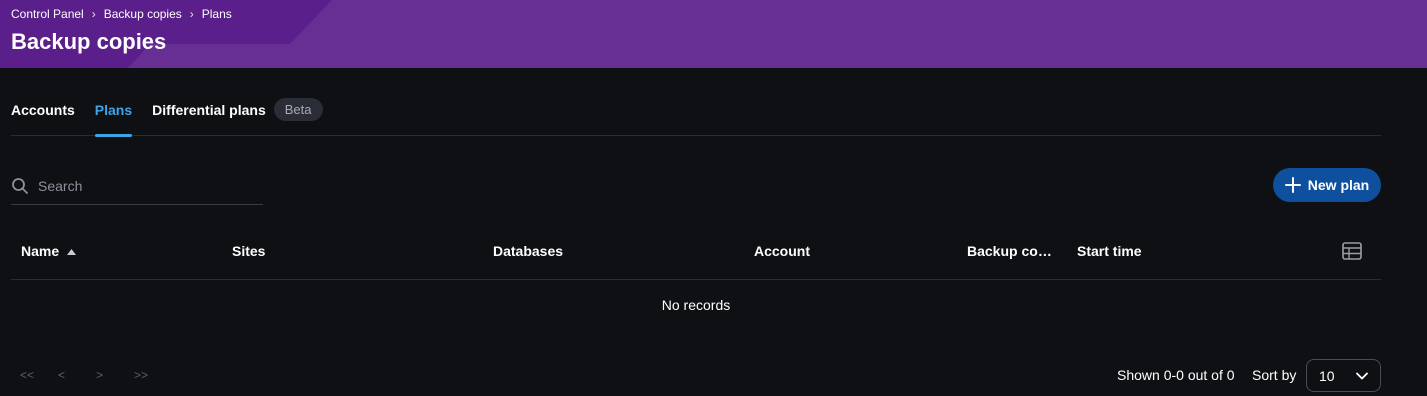  Describe the element at coordinates (115, 375) in the screenshot. I see `next-page-button: >` at that location.